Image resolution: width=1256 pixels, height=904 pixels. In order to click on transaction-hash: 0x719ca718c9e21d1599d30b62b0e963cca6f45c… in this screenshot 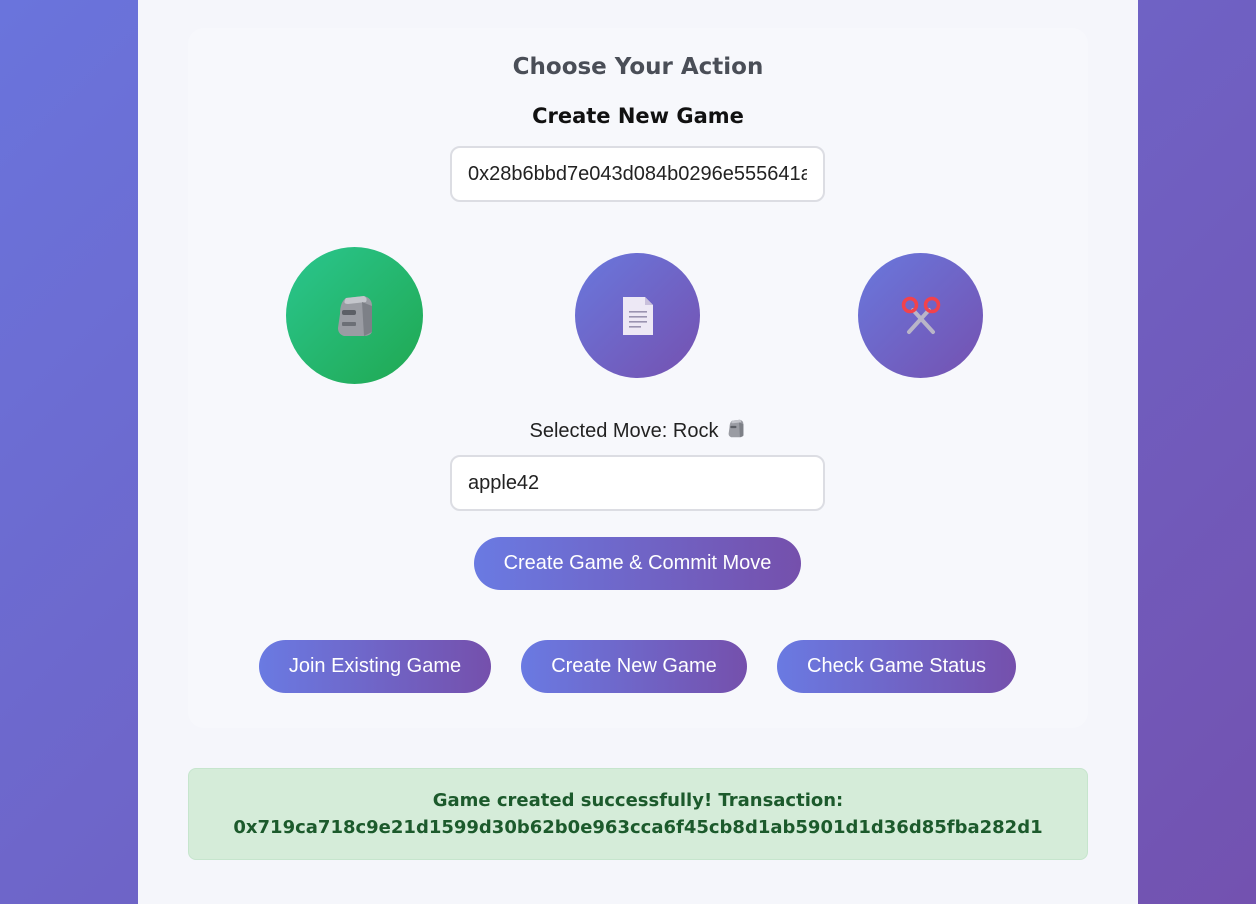, I will do `click(638, 827)`.